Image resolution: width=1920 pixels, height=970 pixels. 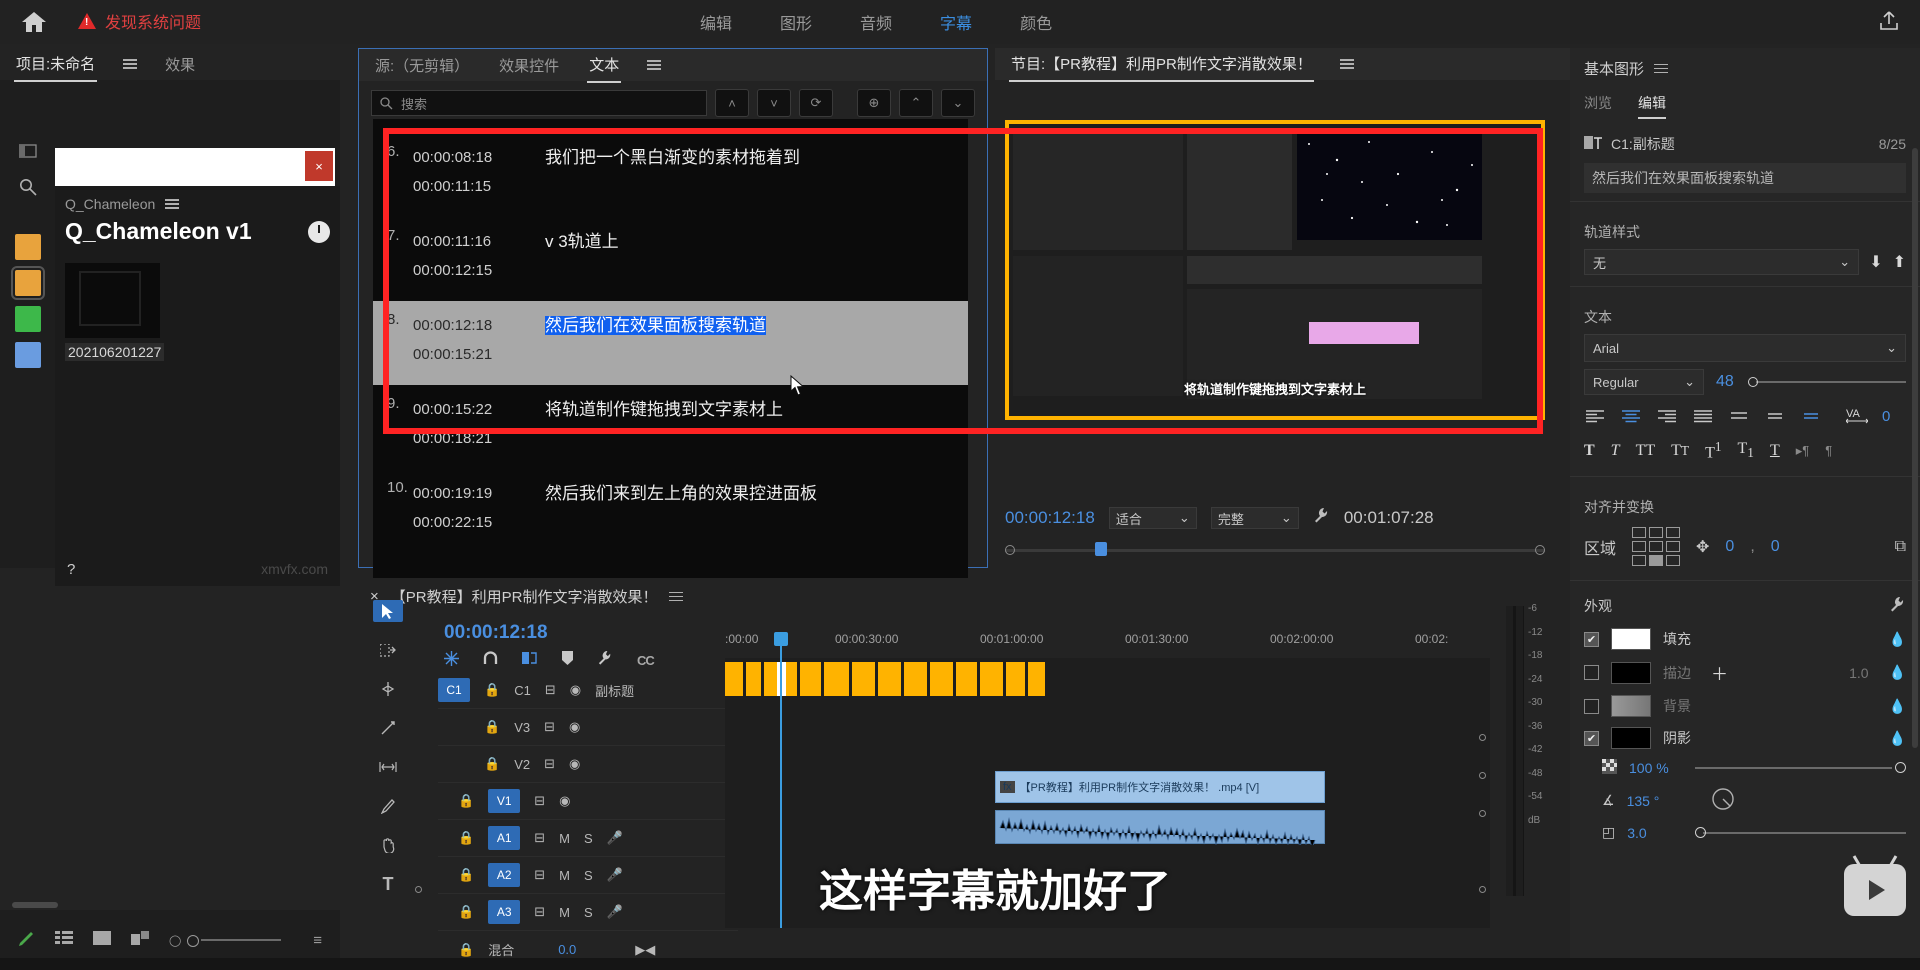 What do you see at coordinates (388, 806) in the screenshot?
I see `pen-tool-icon` at bounding box center [388, 806].